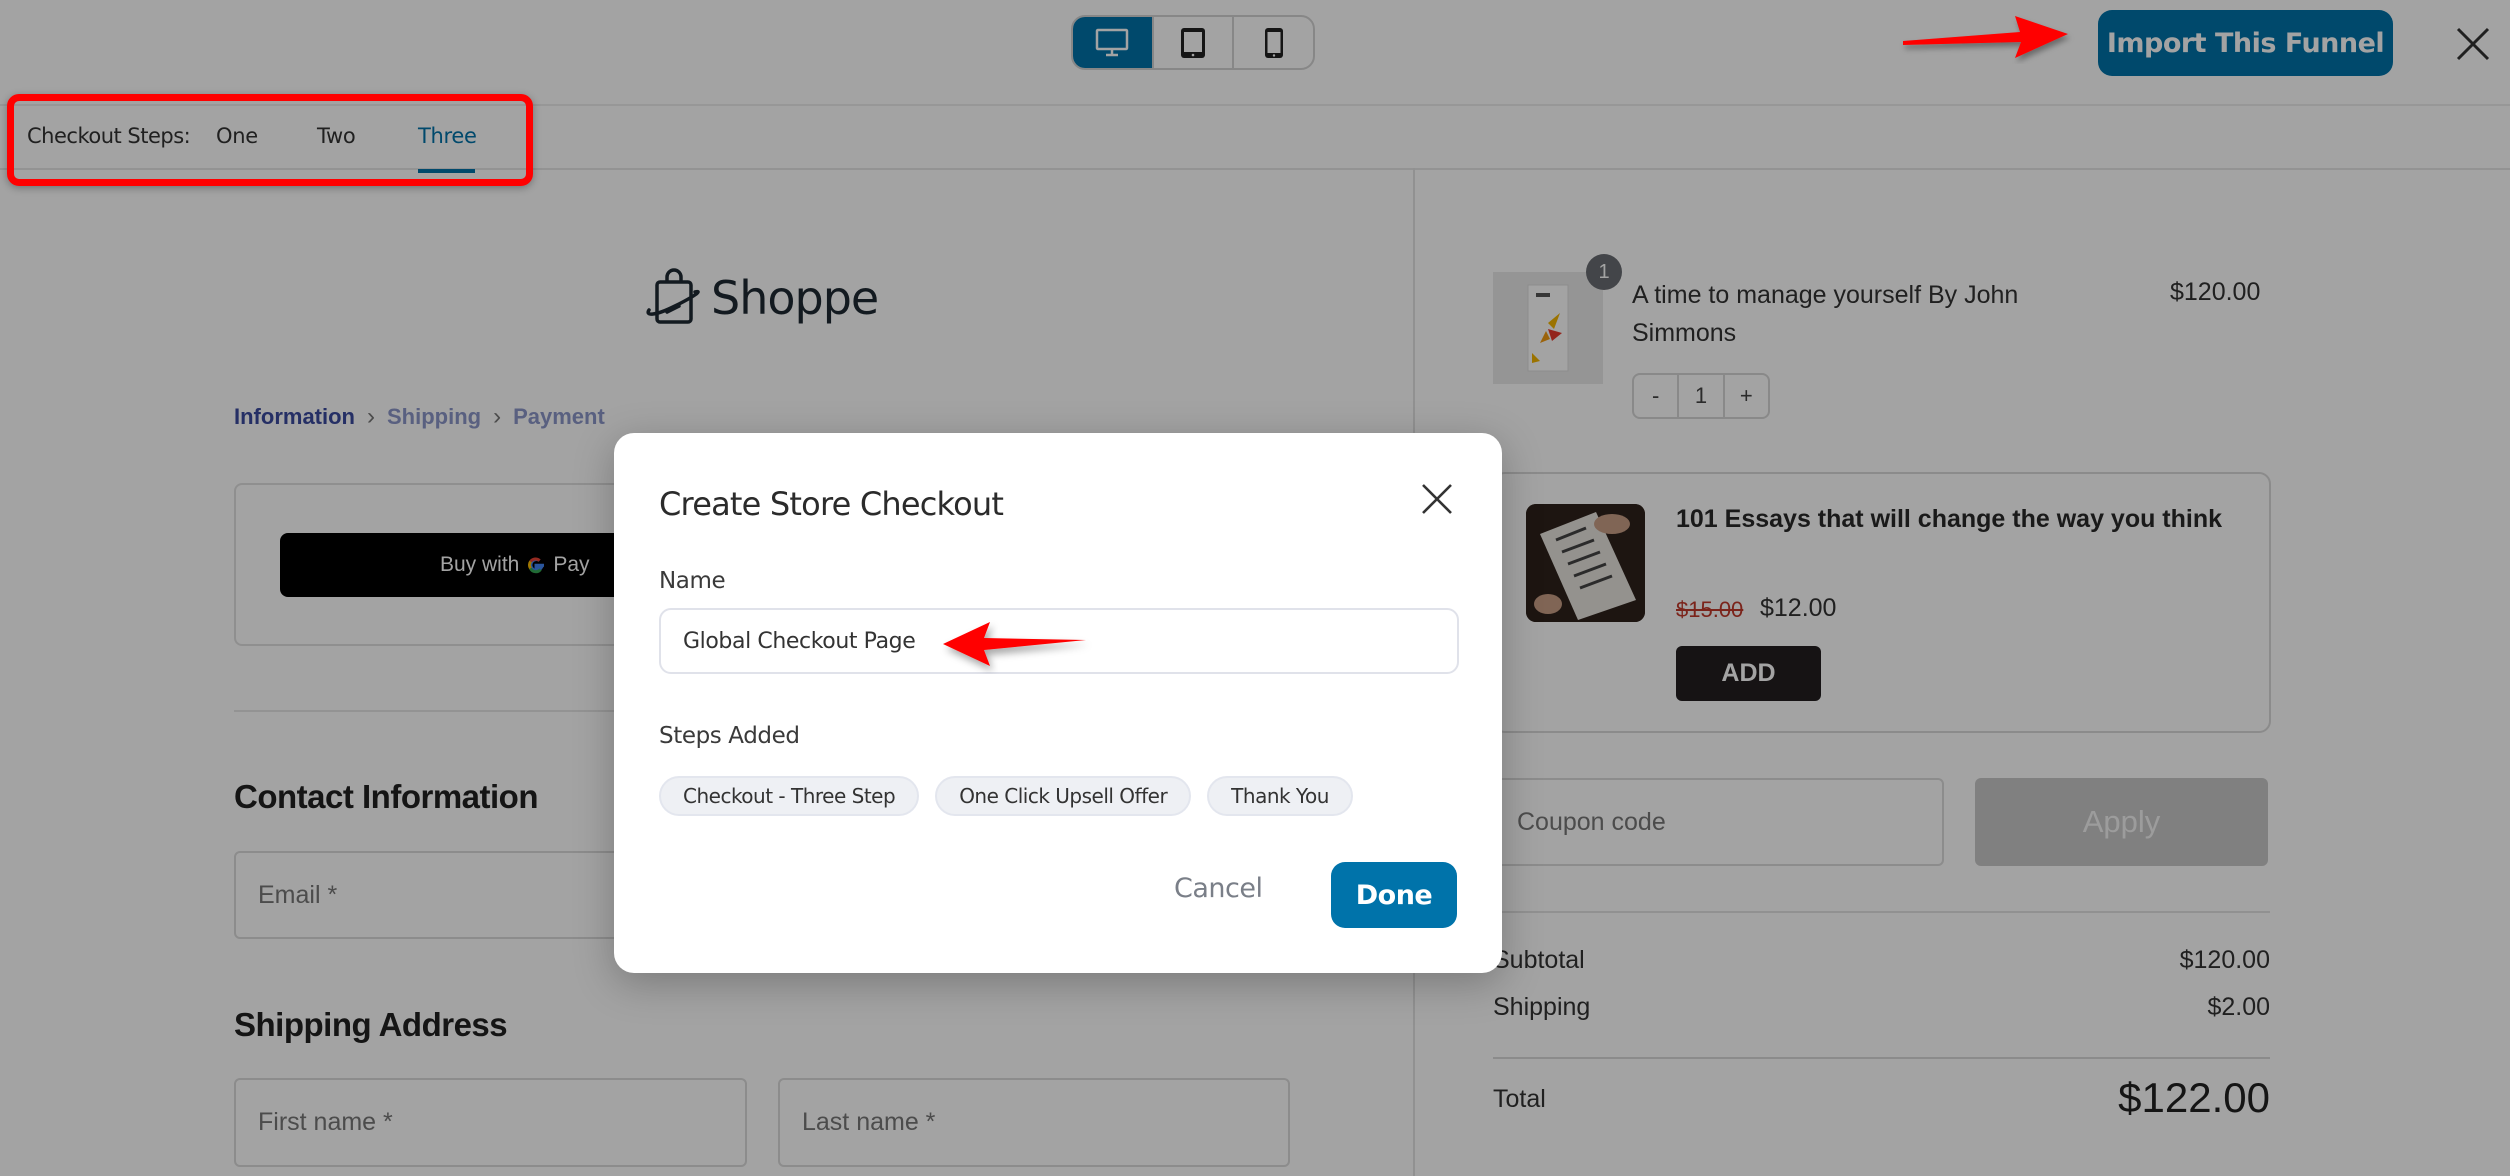 Image resolution: width=2510 pixels, height=1176 pixels. I want to click on done-button: Done, so click(1394, 895).